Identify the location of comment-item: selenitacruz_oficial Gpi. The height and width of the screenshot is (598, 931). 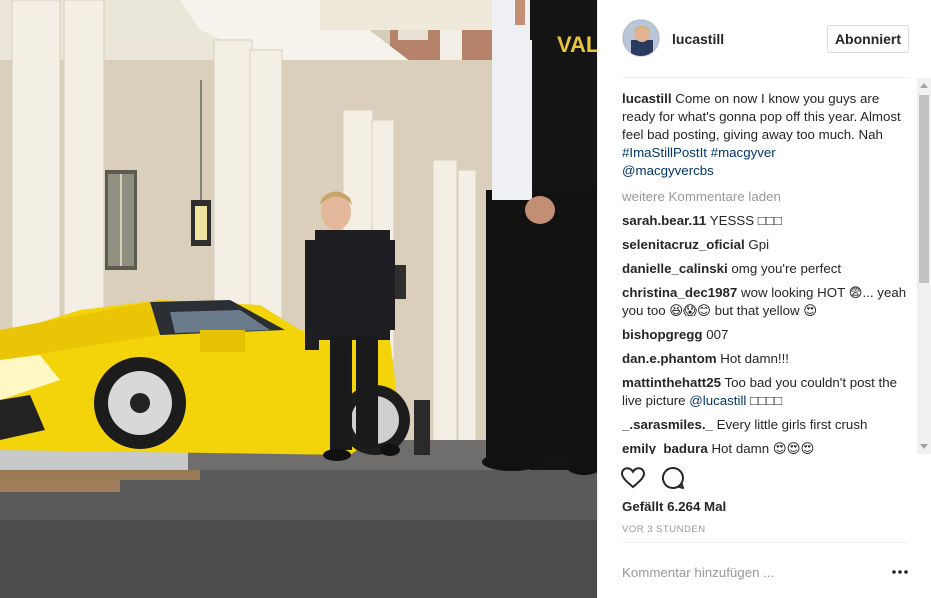
(768, 245).